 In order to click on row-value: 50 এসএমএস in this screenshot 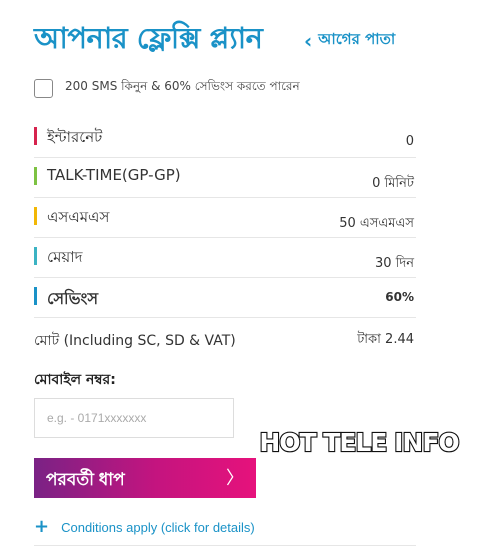, I will do `click(376, 223)`.